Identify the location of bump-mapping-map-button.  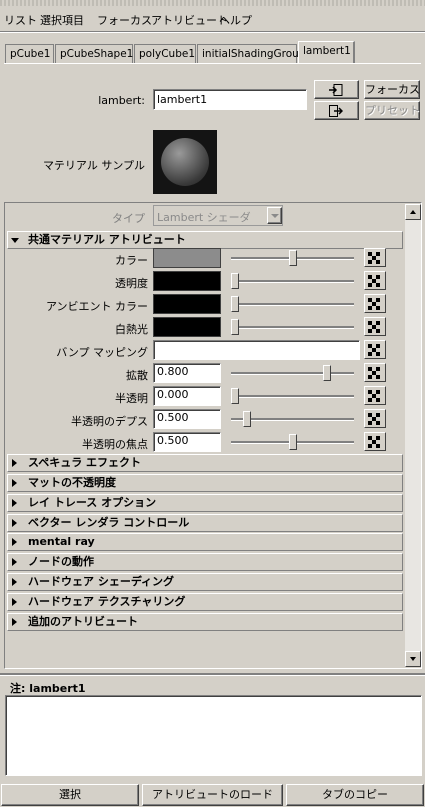
(375, 349).